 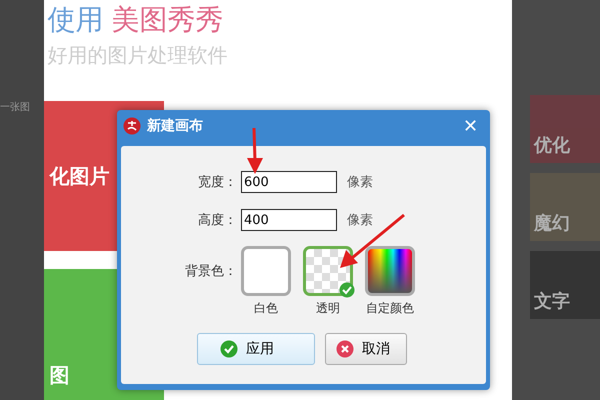 I want to click on brand-text: 美图秀秀, so click(x=168, y=20).